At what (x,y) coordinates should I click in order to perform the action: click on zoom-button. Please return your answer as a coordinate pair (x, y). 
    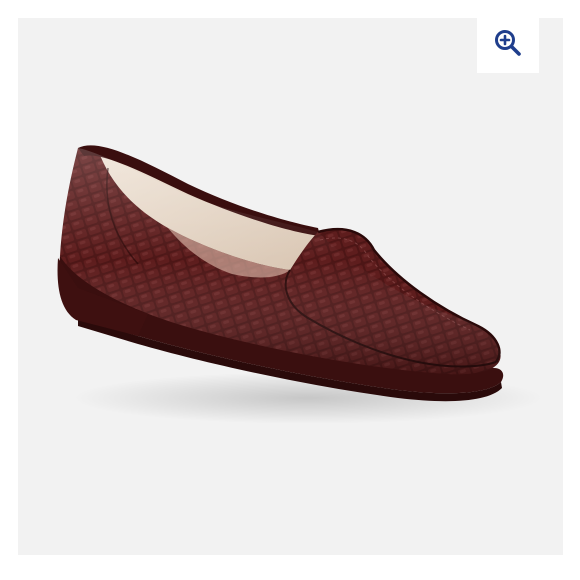
    Looking at the image, I should click on (508, 45).